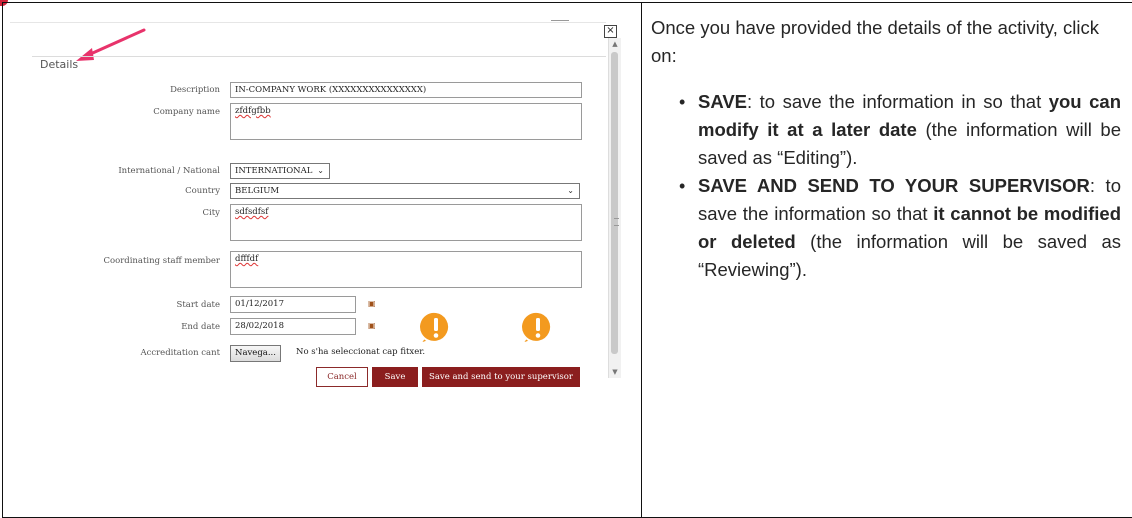  Describe the element at coordinates (293, 326) in the screenshot. I see `end-date-input: 28/02/2018` at that location.